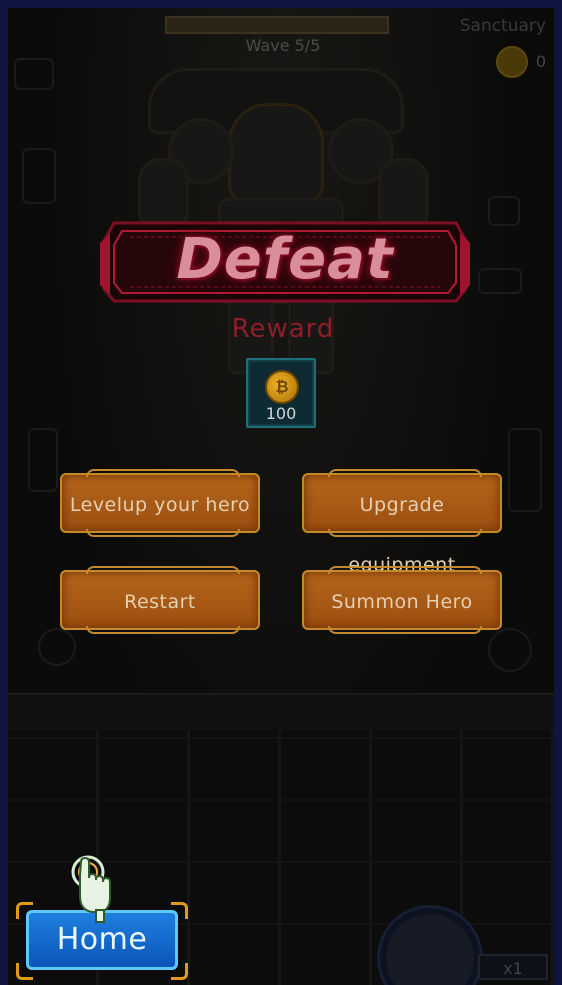 The height and width of the screenshot is (985, 562). What do you see at coordinates (281, 413) in the screenshot?
I see `reward-amount: 100` at bounding box center [281, 413].